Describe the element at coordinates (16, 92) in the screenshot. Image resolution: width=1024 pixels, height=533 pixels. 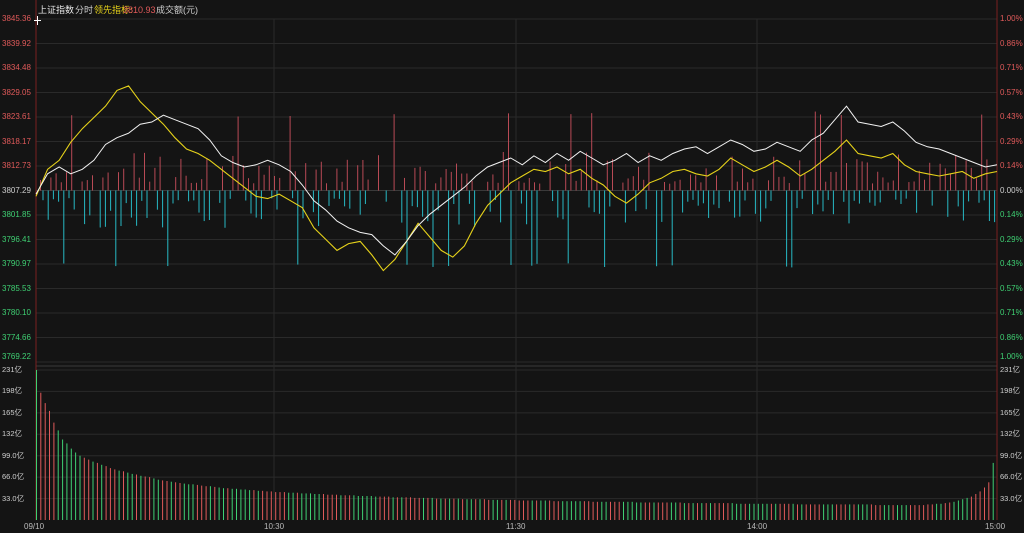
I see `price-axis-tick-left: 3829.05` at that location.